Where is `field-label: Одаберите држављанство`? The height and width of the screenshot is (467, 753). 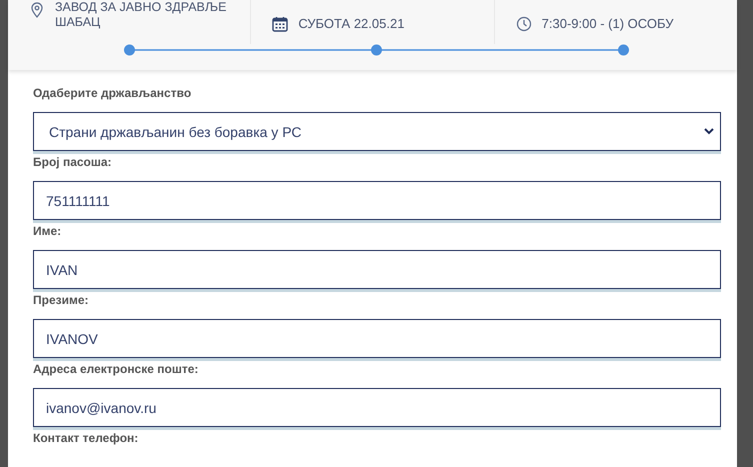 field-label: Одаберите држављанство is located at coordinates (112, 93).